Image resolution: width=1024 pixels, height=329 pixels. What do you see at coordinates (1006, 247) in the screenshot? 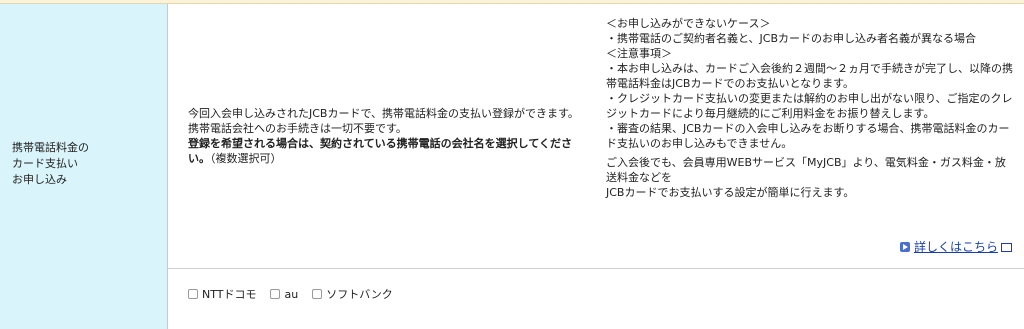
I see `external-window-icon` at bounding box center [1006, 247].